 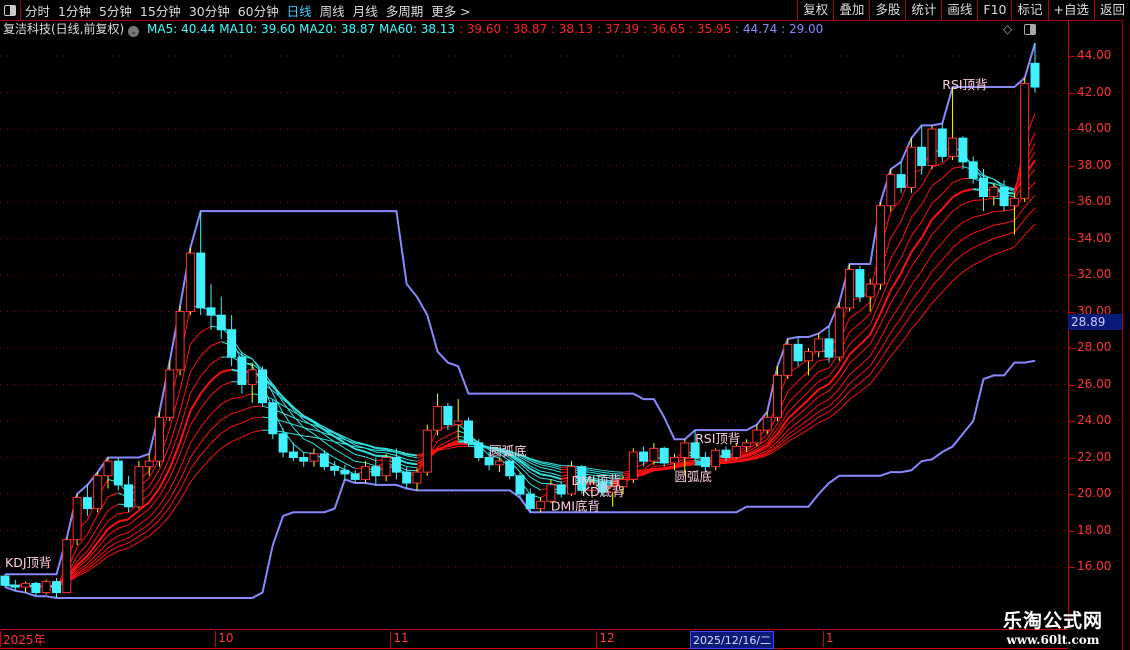 I want to click on toolbar-button: 叠加, so click(x=851, y=10).